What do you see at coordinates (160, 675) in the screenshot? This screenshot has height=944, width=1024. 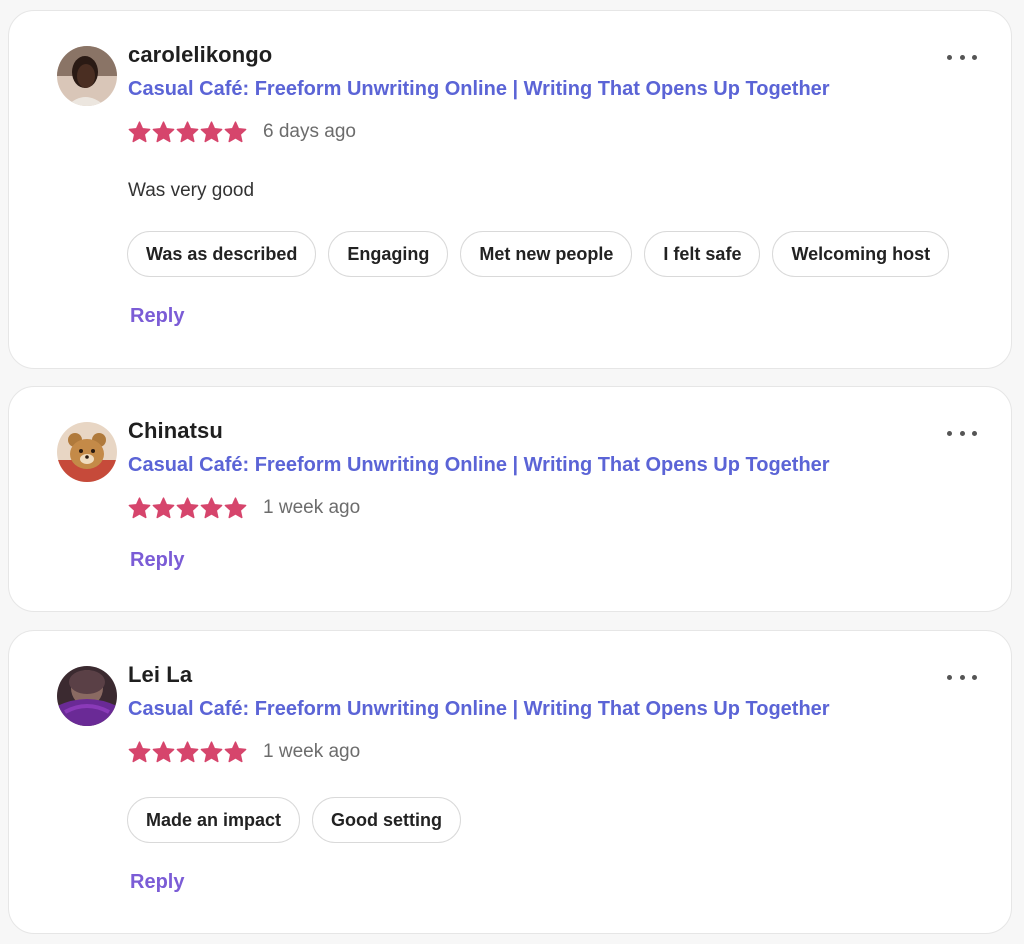 I see `username: Lei La` at bounding box center [160, 675].